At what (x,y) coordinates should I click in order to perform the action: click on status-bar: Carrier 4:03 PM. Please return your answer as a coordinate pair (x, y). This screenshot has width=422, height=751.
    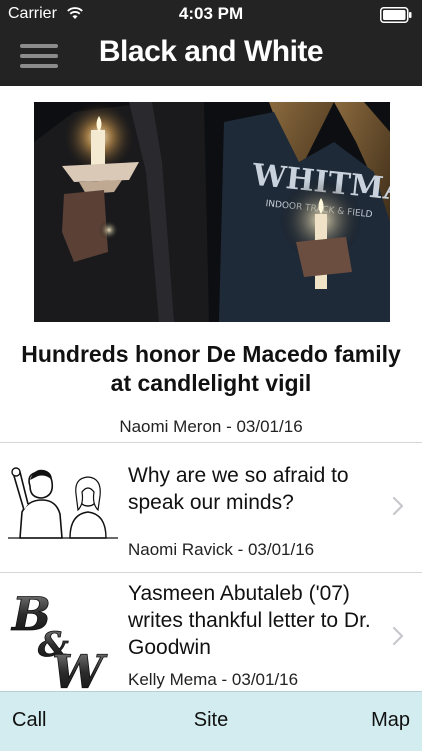
    Looking at the image, I should click on (211, 15).